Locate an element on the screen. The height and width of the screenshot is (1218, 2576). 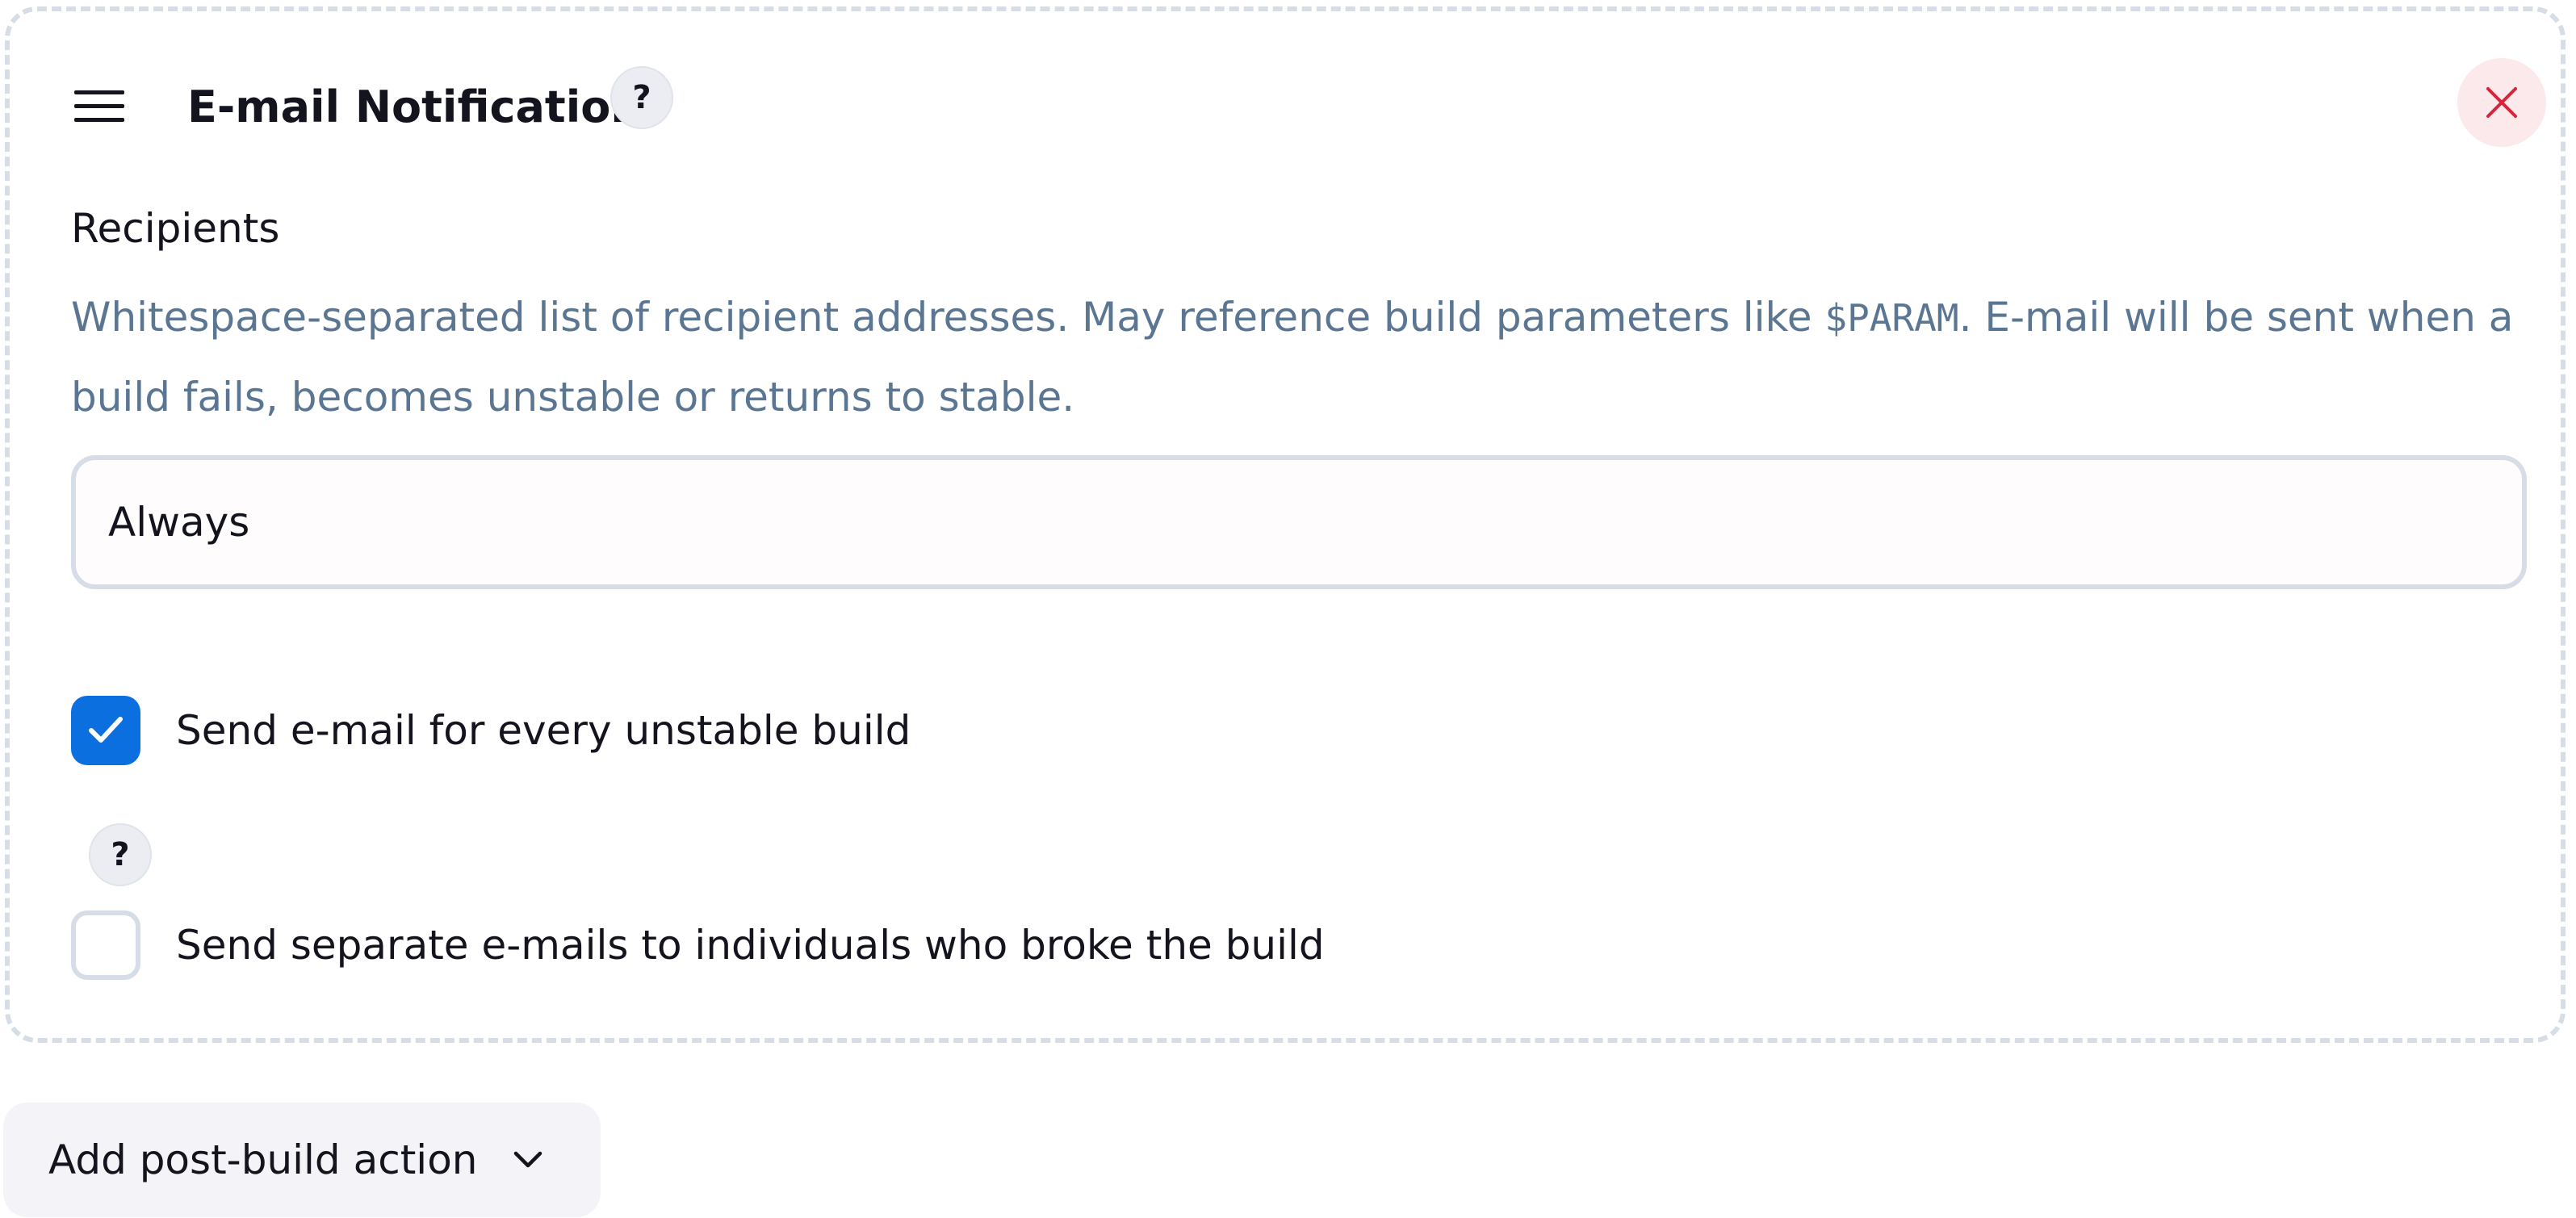
close-x-icon is located at coordinates (2501, 102).